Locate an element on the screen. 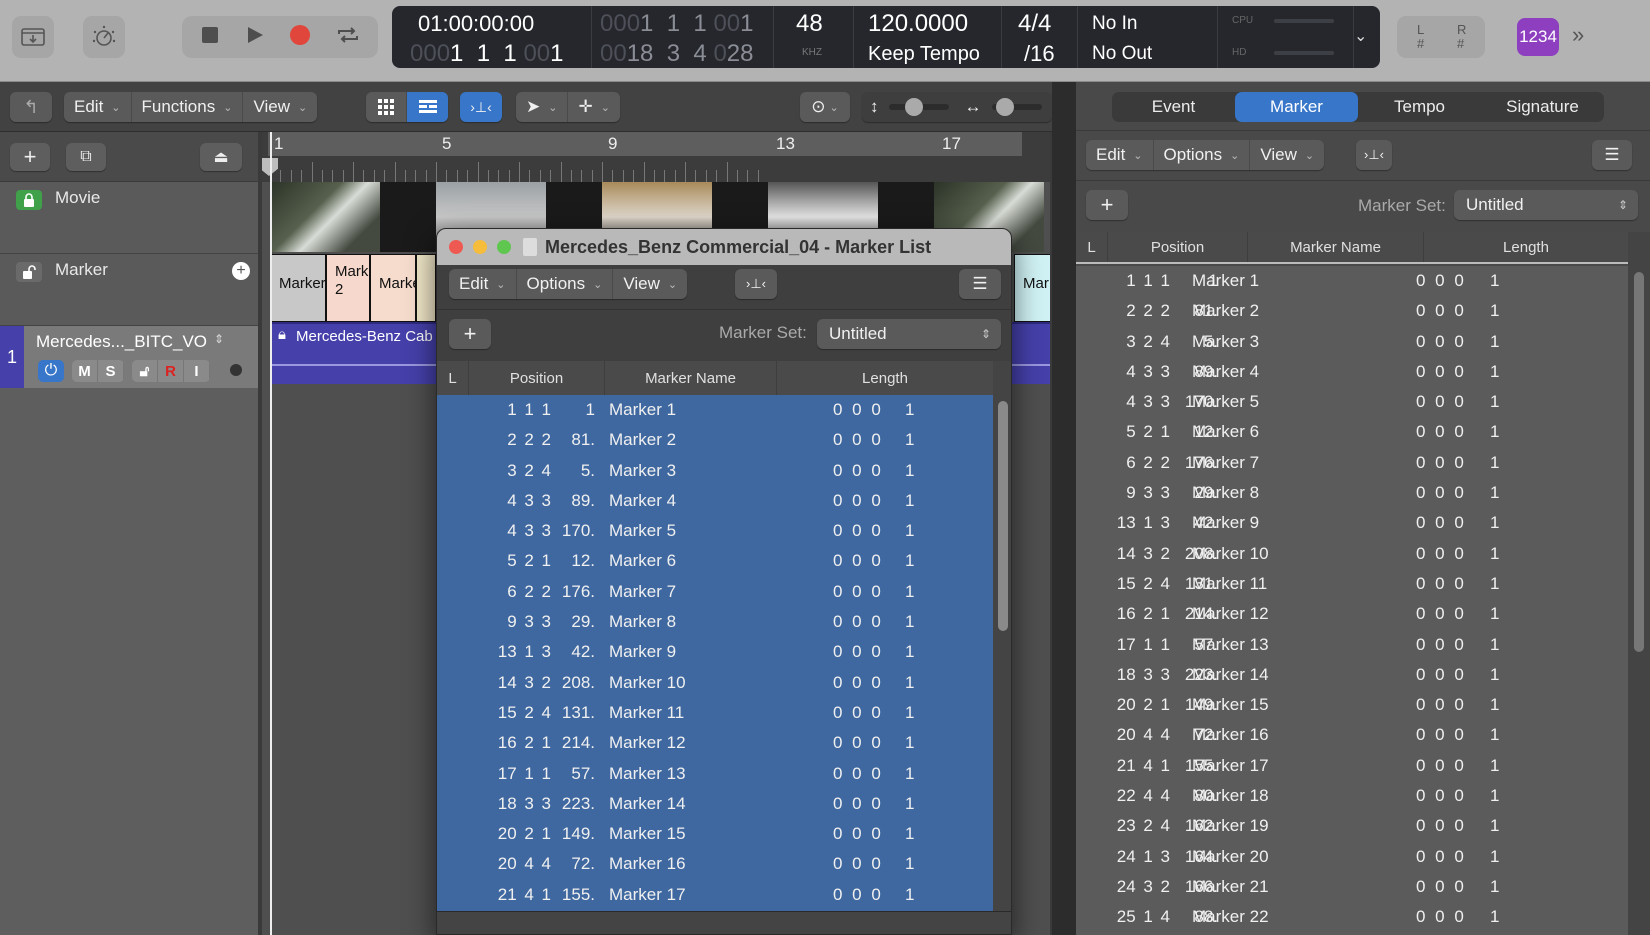 The image size is (1650, 935). marker-position: 20 2 1 is located at coordinates (1138, 705).